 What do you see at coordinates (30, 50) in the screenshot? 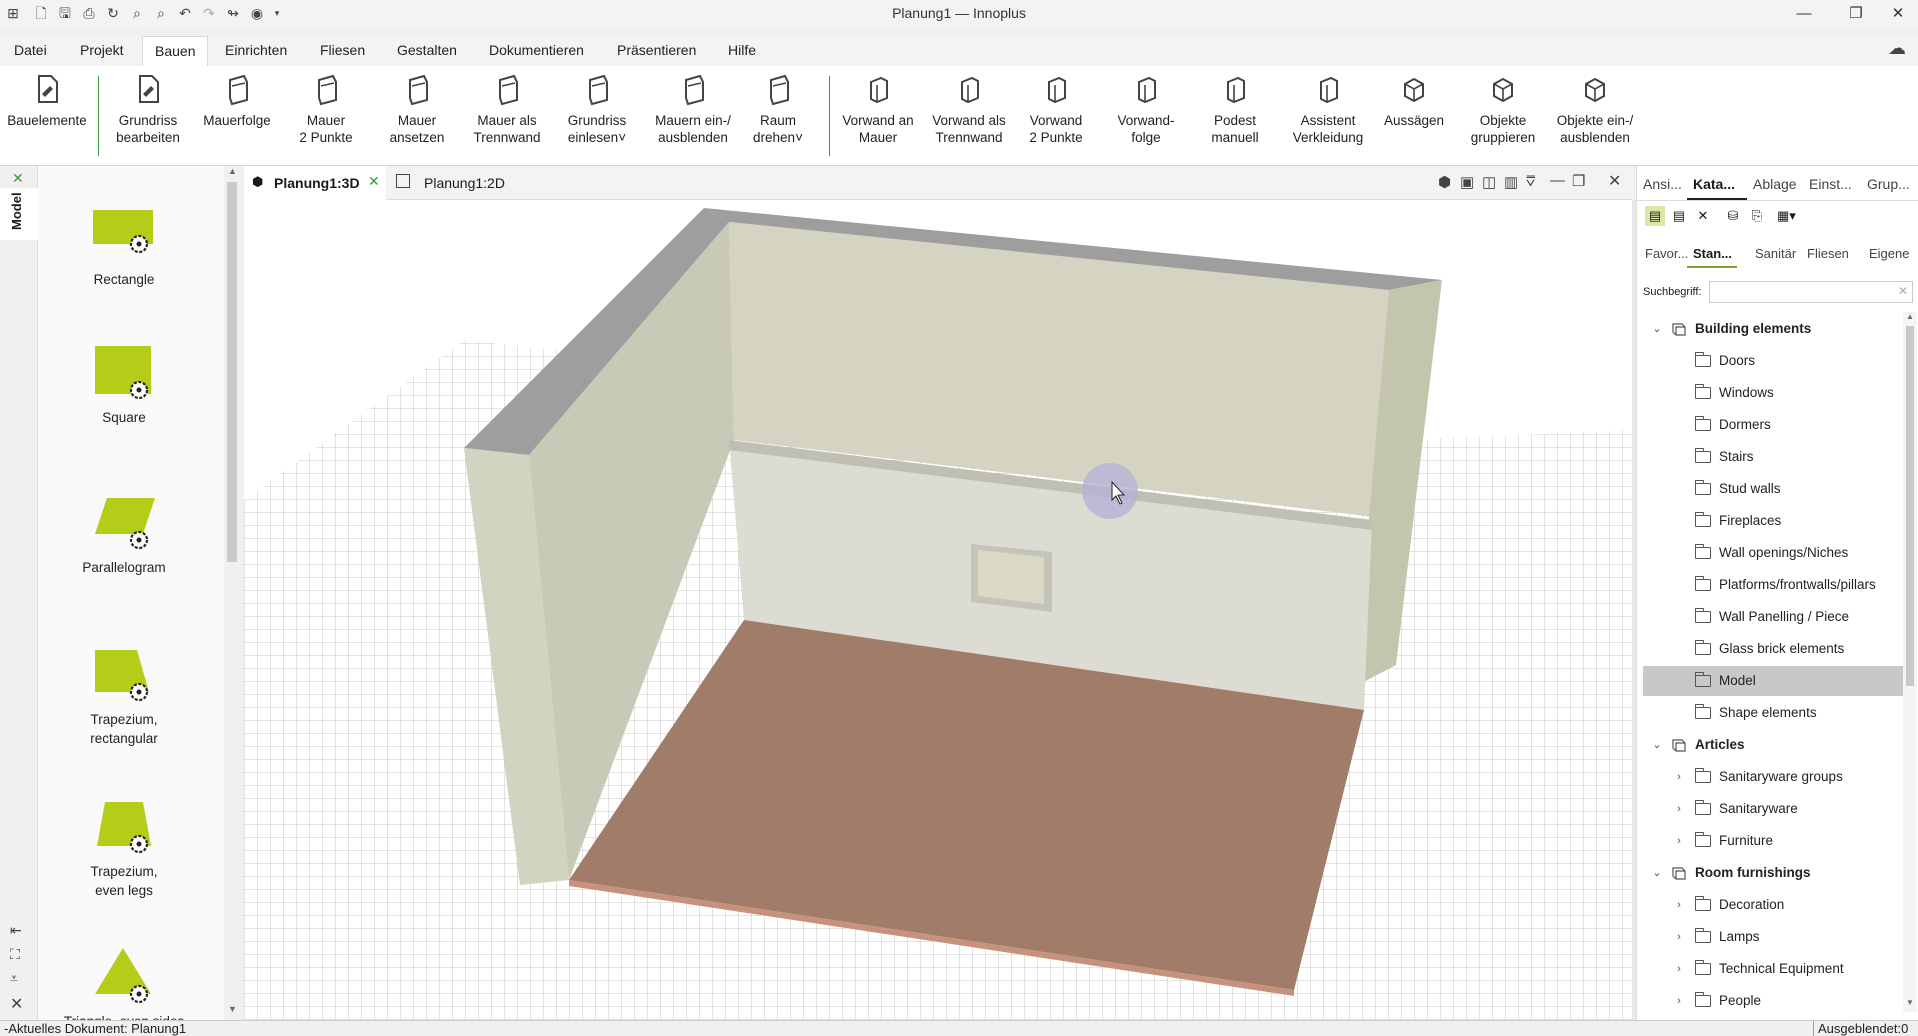
I see `menu-datei: Datei` at bounding box center [30, 50].